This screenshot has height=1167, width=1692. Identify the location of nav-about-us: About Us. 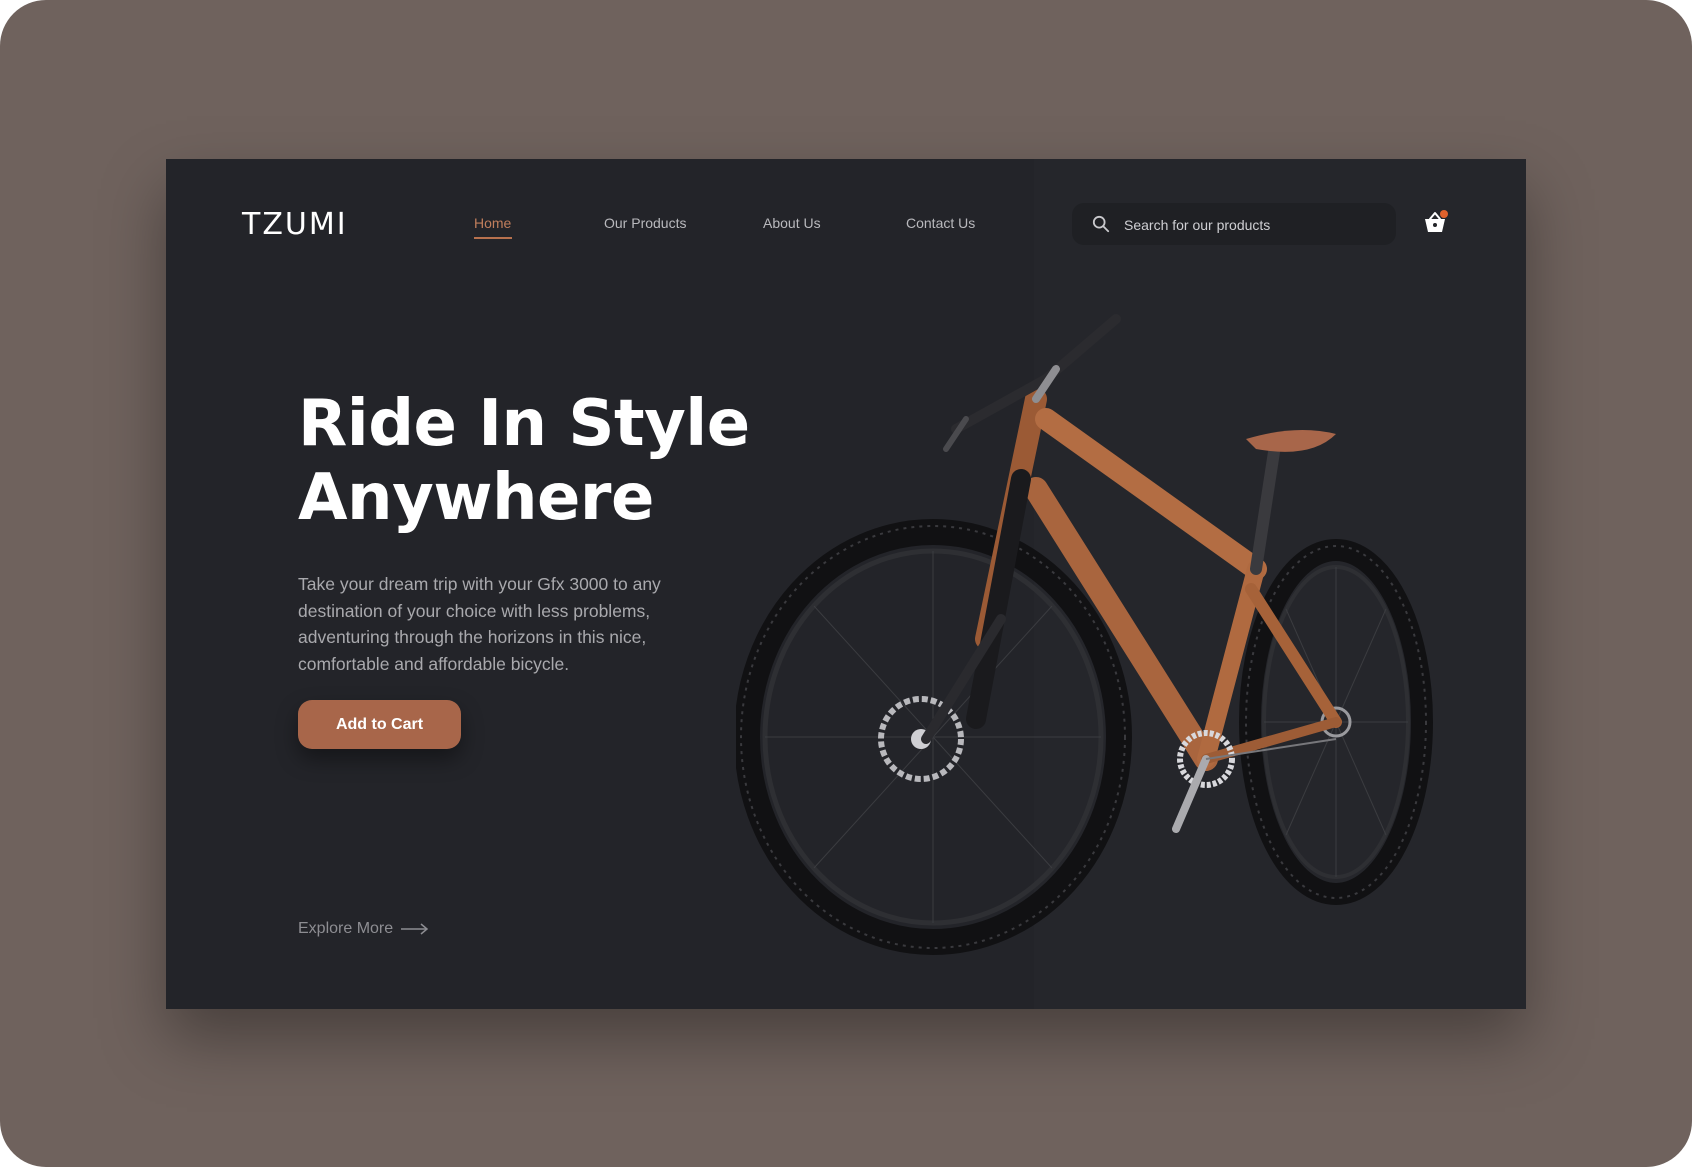
(792, 223).